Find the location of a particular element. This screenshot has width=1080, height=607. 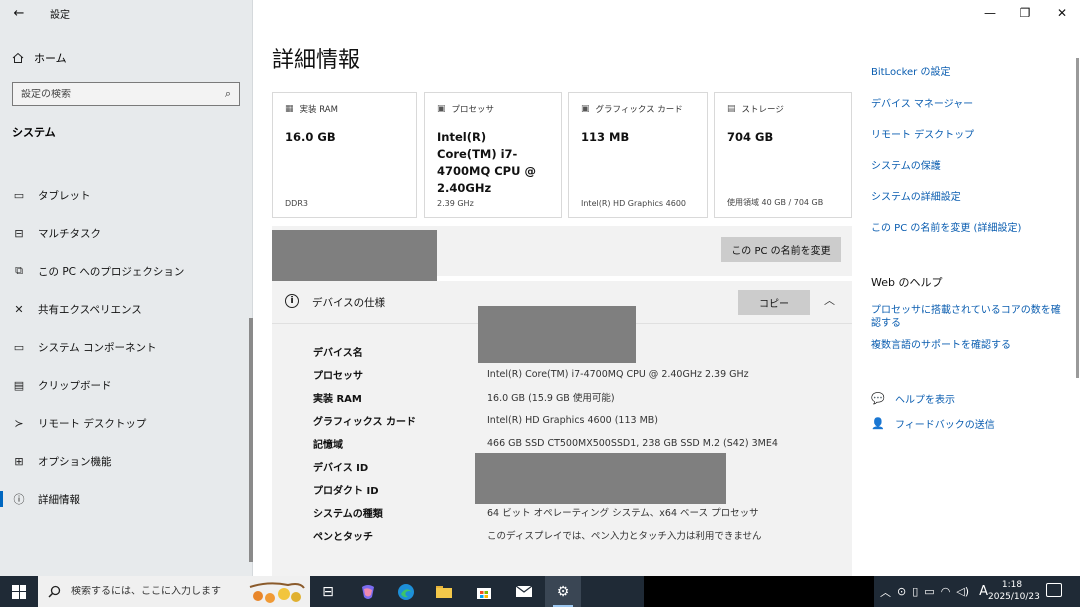

remote-desktop-link: リモート デスクトップ is located at coordinates (922, 135).